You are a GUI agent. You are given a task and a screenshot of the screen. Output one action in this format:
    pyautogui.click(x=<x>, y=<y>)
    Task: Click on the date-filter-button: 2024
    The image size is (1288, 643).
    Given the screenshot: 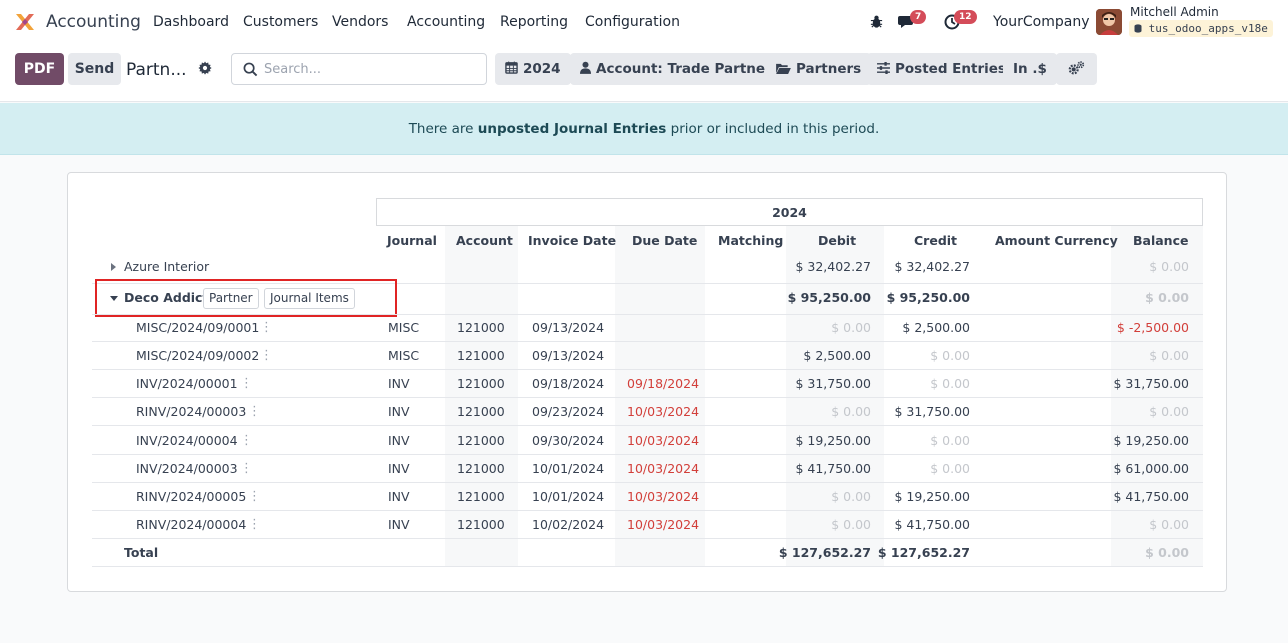 What is the action you would take?
    pyautogui.click(x=533, y=69)
    